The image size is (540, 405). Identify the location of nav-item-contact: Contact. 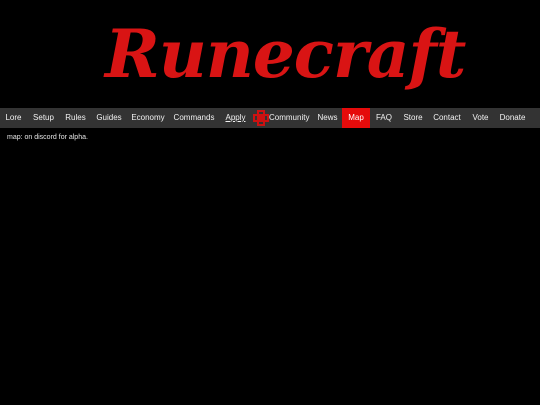
(447, 118).